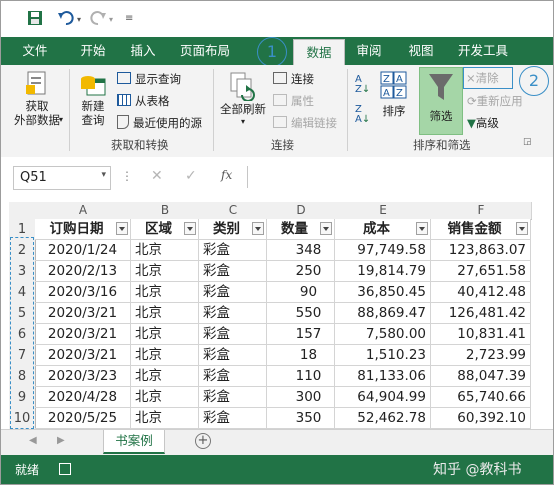 The height and width of the screenshot is (485, 554). What do you see at coordinates (483, 51) in the screenshot?
I see `tab-developer: 开发工具` at bounding box center [483, 51].